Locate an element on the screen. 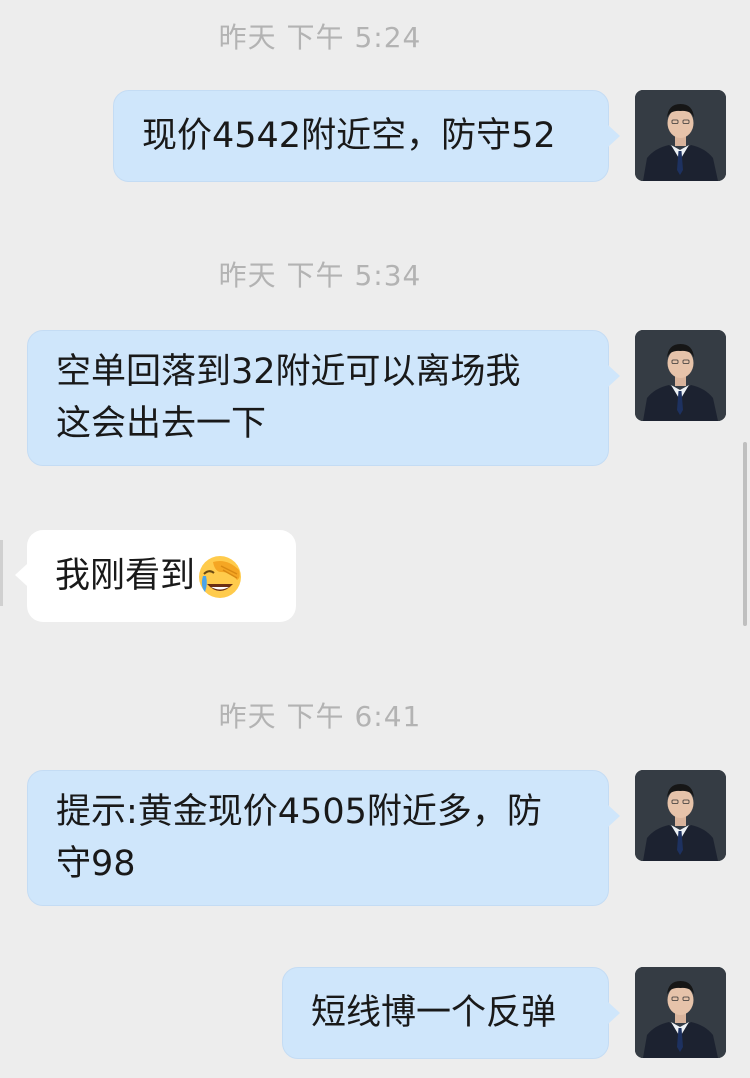  message-text: 空单回落到32附近可以离场我 这会出去一下 is located at coordinates (288, 398).